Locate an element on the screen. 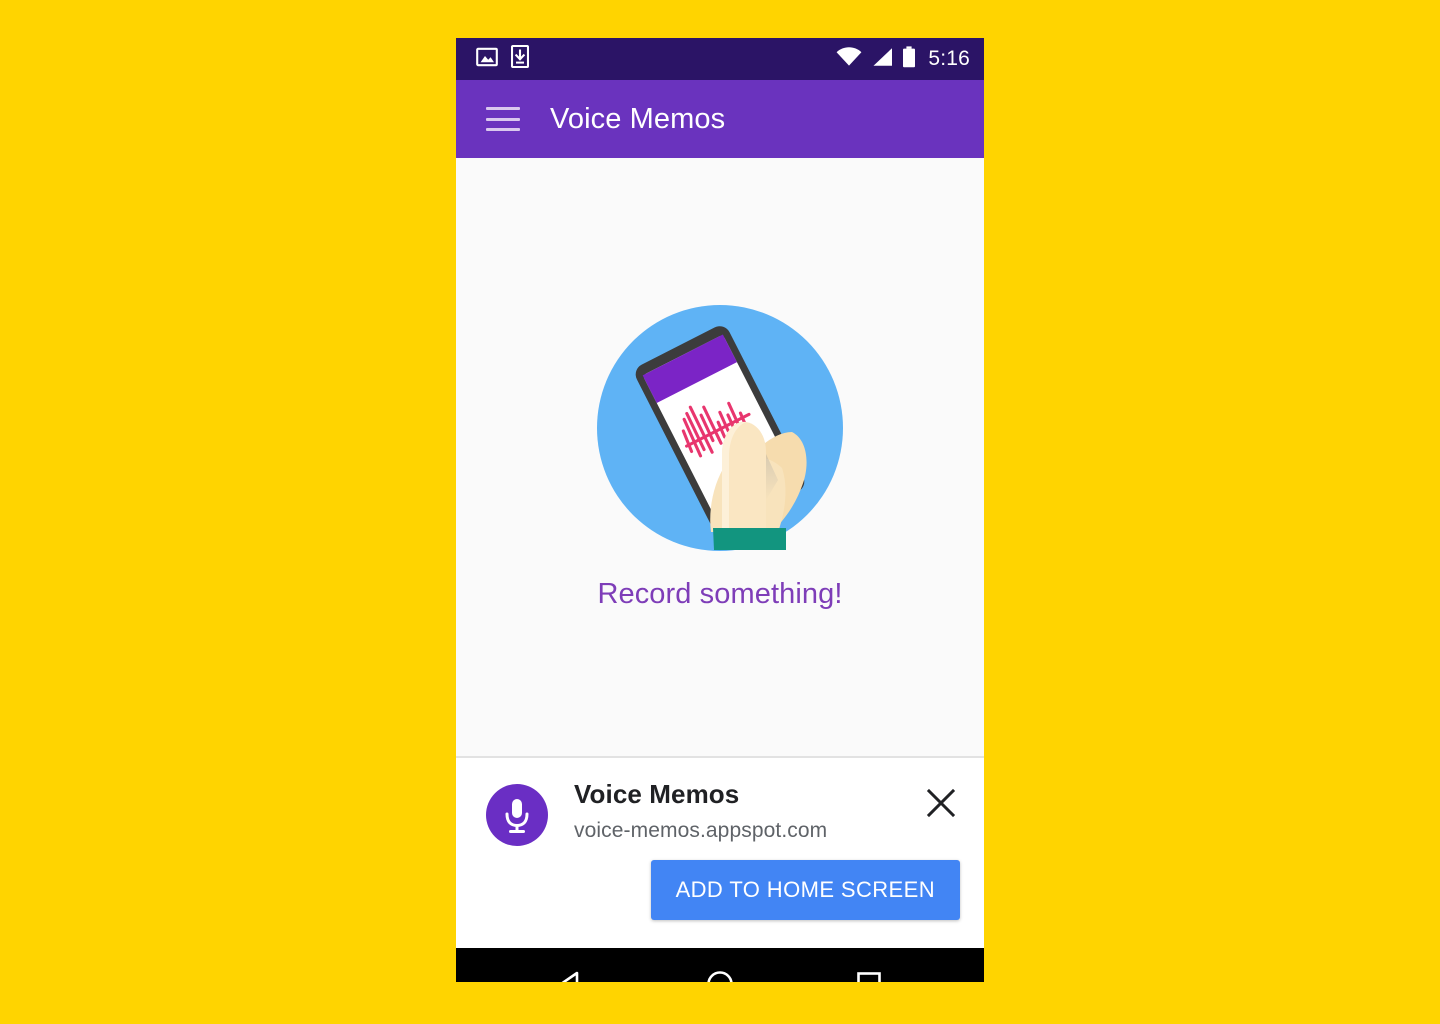  banner-action-row: ADD TO HOME SCREEN is located at coordinates (720, 883).